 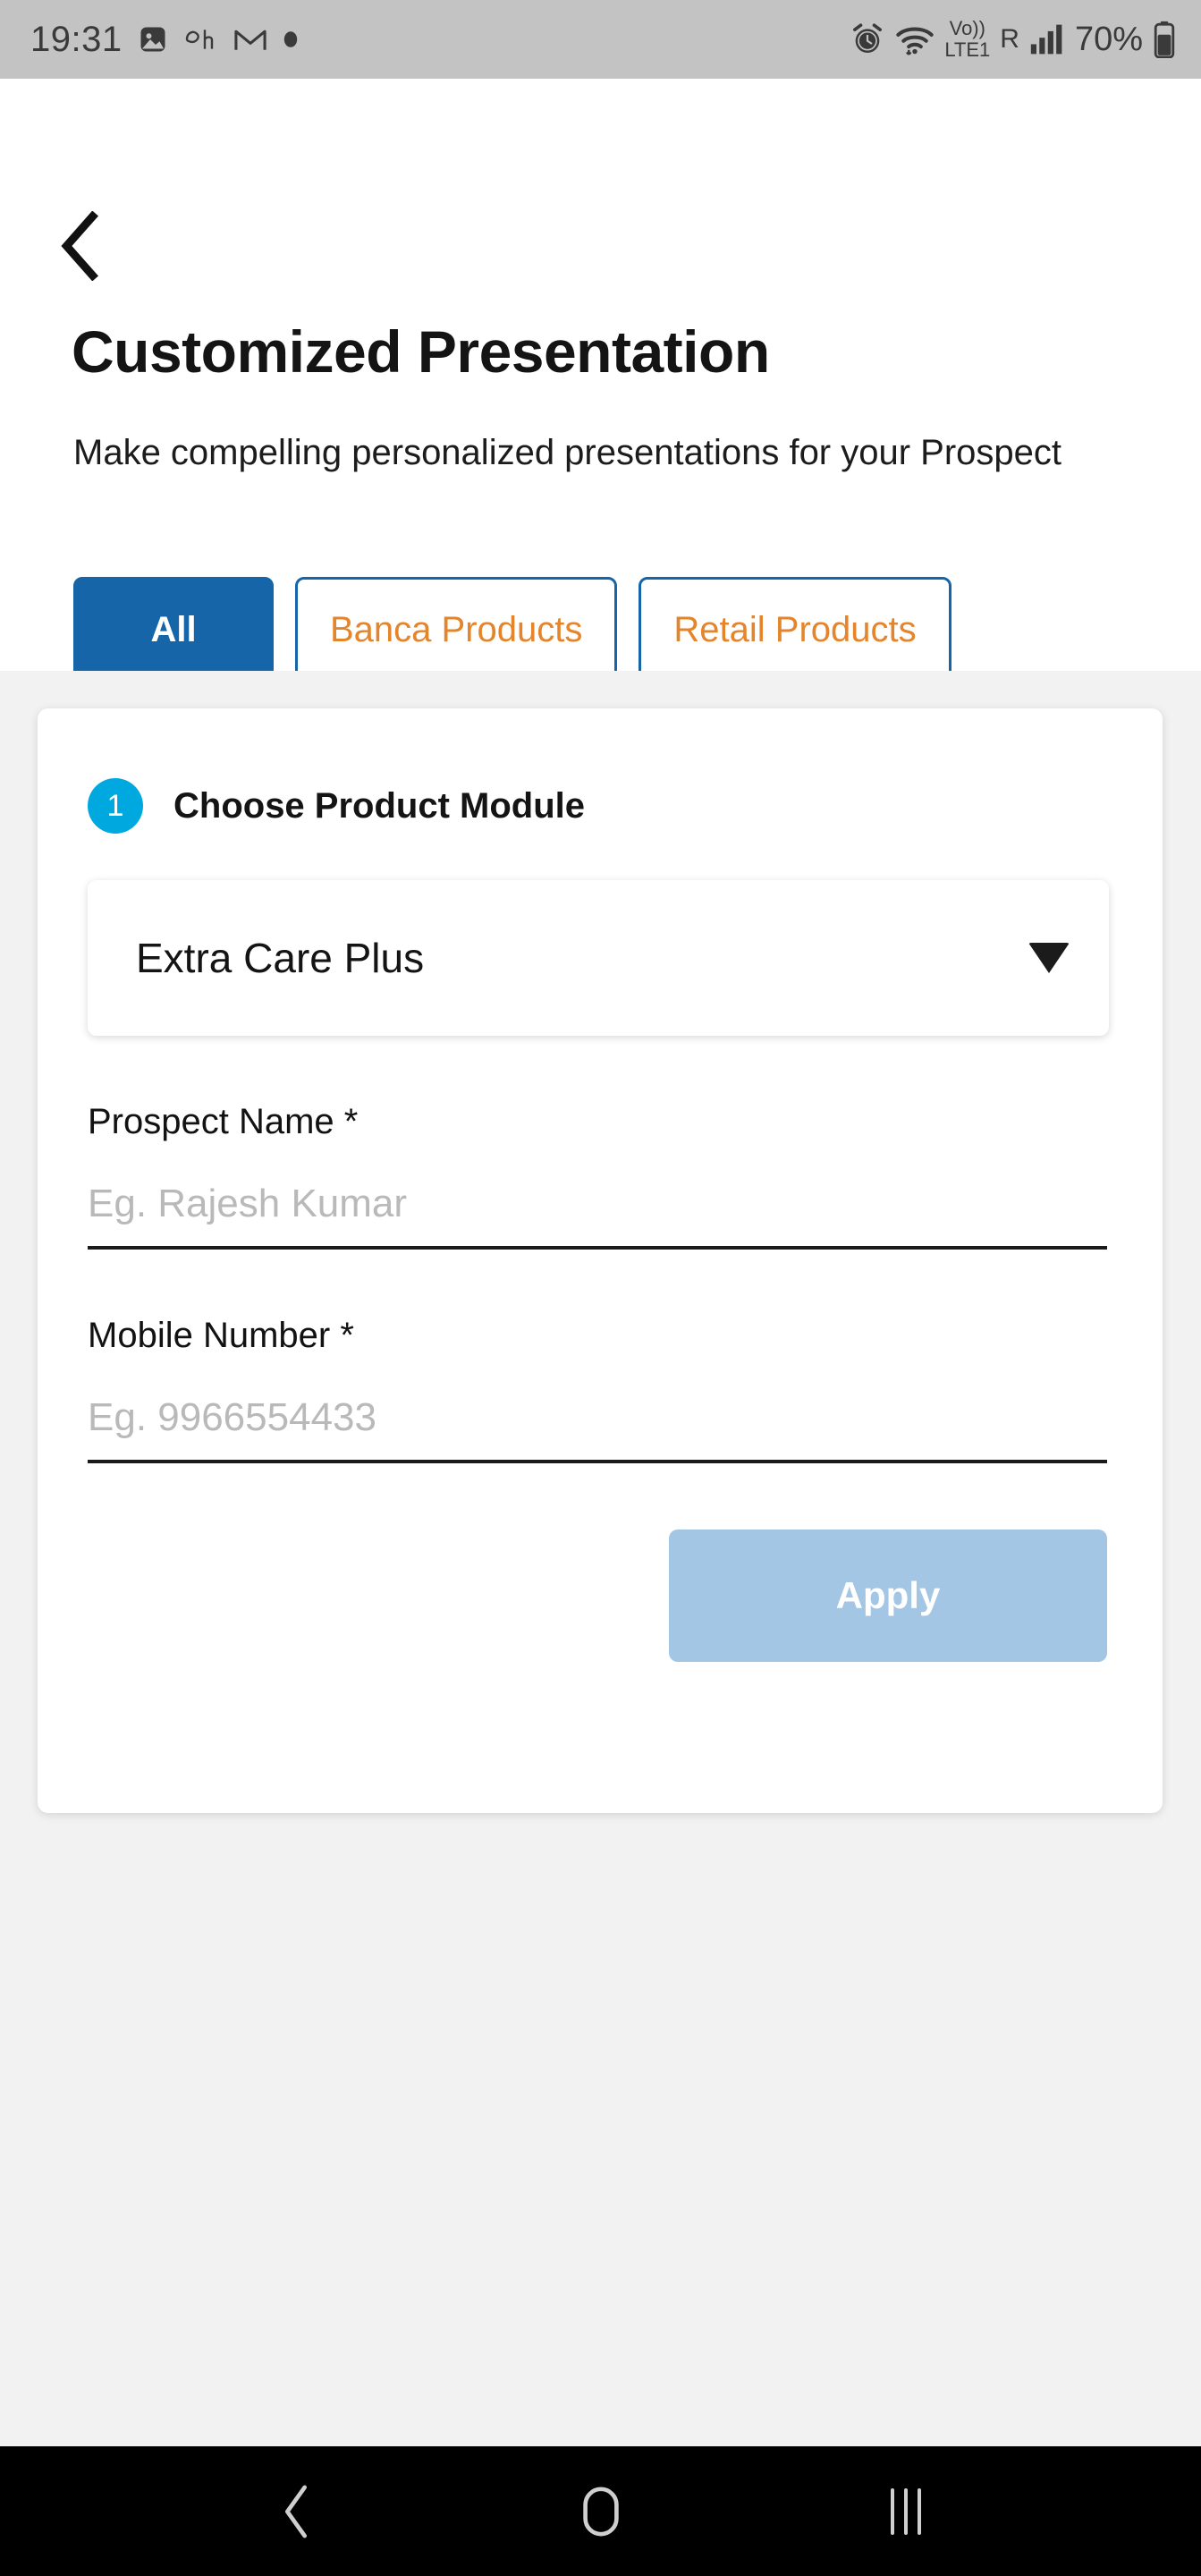 What do you see at coordinates (915, 41) in the screenshot?
I see `wifi-icon` at bounding box center [915, 41].